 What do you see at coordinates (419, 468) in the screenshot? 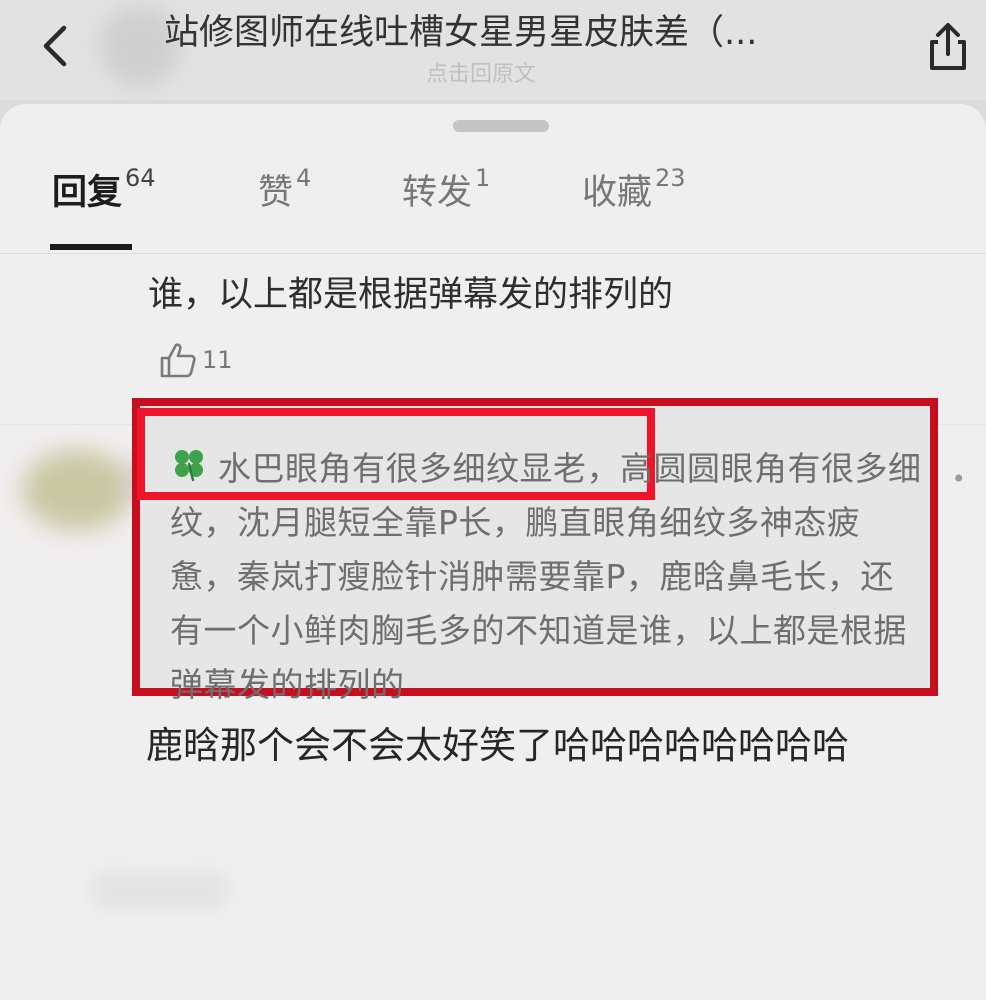
I see `quote-highlighted-text: 水巴眼角有很多细纹显老，` at bounding box center [419, 468].